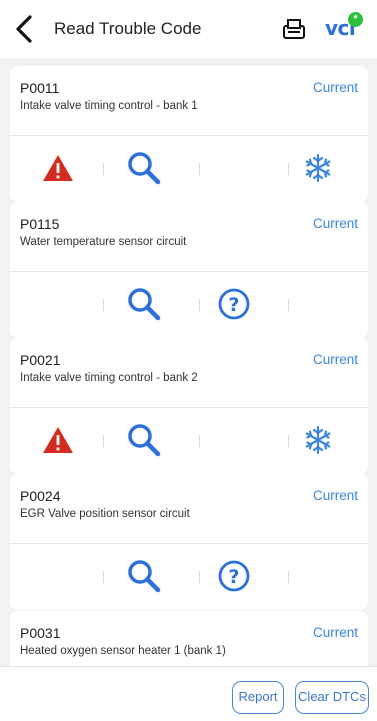 The image size is (377, 721). Describe the element at coordinates (109, 106) in the screenshot. I see `dtc-description: Intake valve timing control - bank 1` at that location.